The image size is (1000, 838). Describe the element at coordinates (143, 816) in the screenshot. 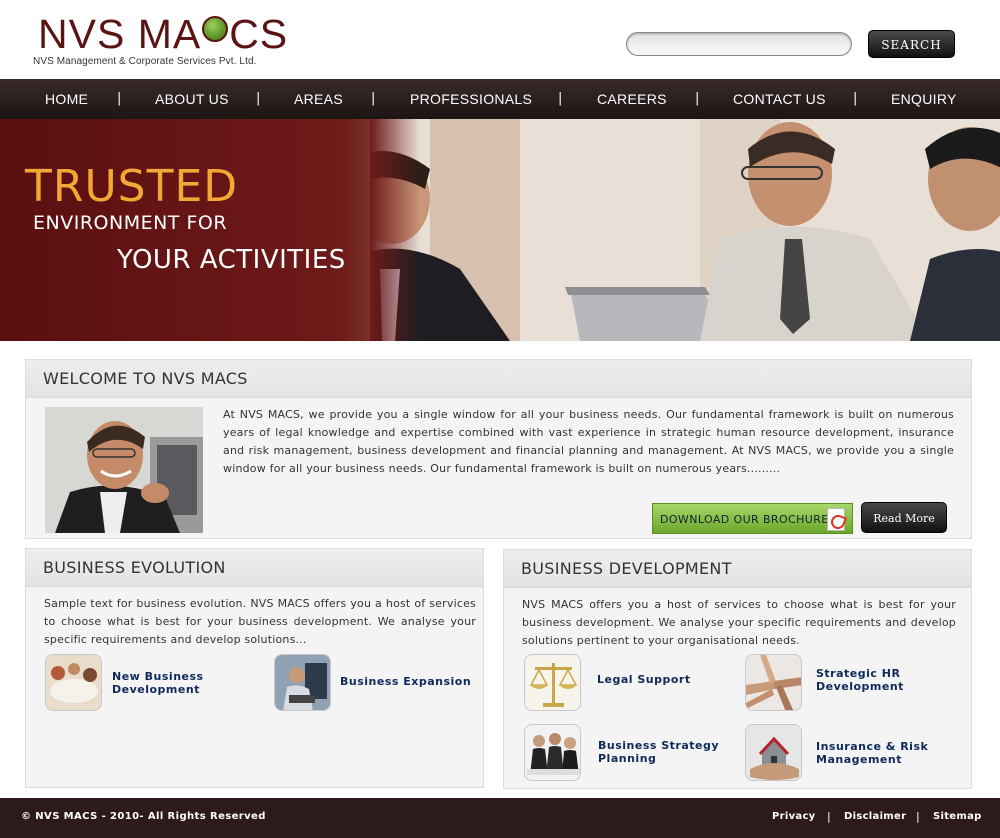

I see `copyright-text: © NVS MACS - 2010- All Rights Reserved` at that location.